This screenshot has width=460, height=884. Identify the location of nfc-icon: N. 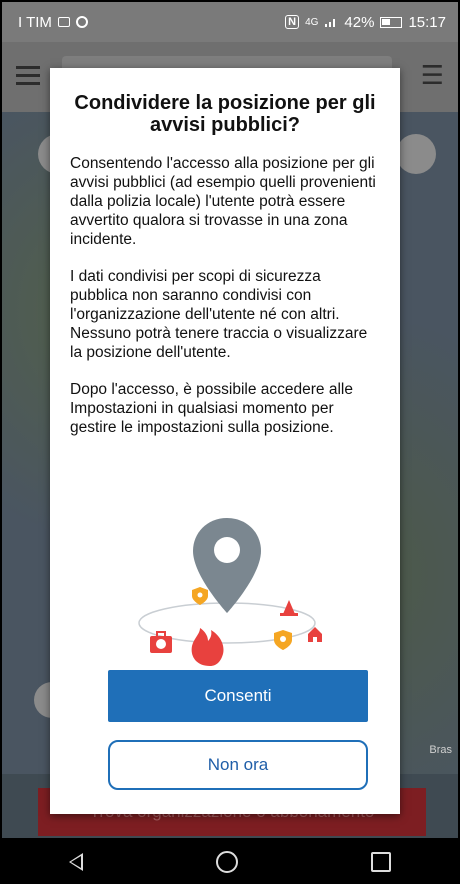
(292, 22).